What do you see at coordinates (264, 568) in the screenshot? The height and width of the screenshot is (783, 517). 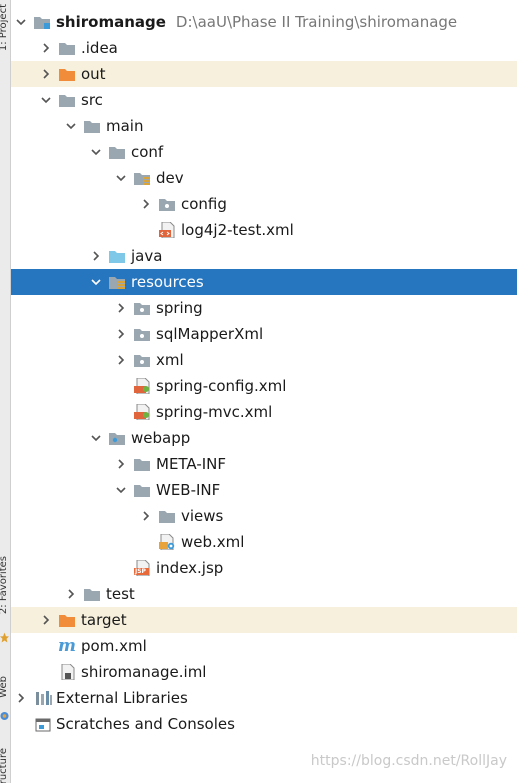 I see `tree-item-index-jsp: JSP index.jsp` at bounding box center [264, 568].